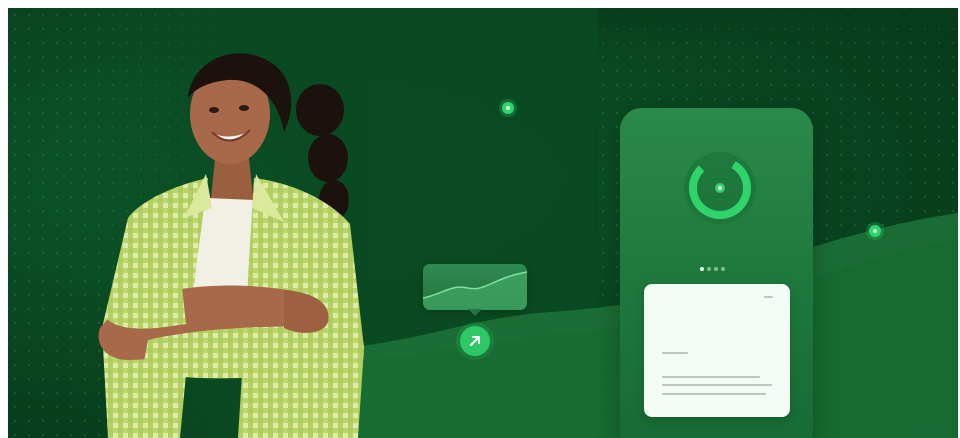 The height and width of the screenshot is (438, 960). What do you see at coordinates (720, 188) in the screenshot?
I see `progress-ring-icon` at bounding box center [720, 188].